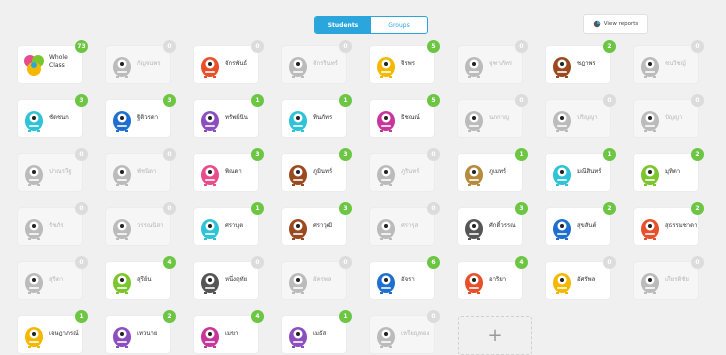  Describe the element at coordinates (586, 63) in the screenshot. I see `student-name: ชฎาพร` at that location.